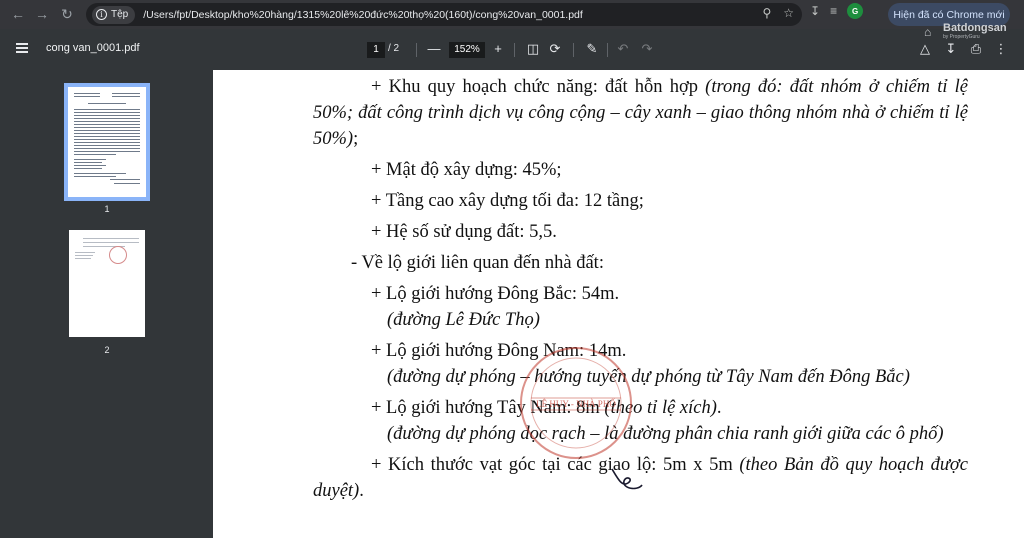  Describe the element at coordinates (107, 209) in the screenshot. I see `thumbnail-label-1: 1` at that location.